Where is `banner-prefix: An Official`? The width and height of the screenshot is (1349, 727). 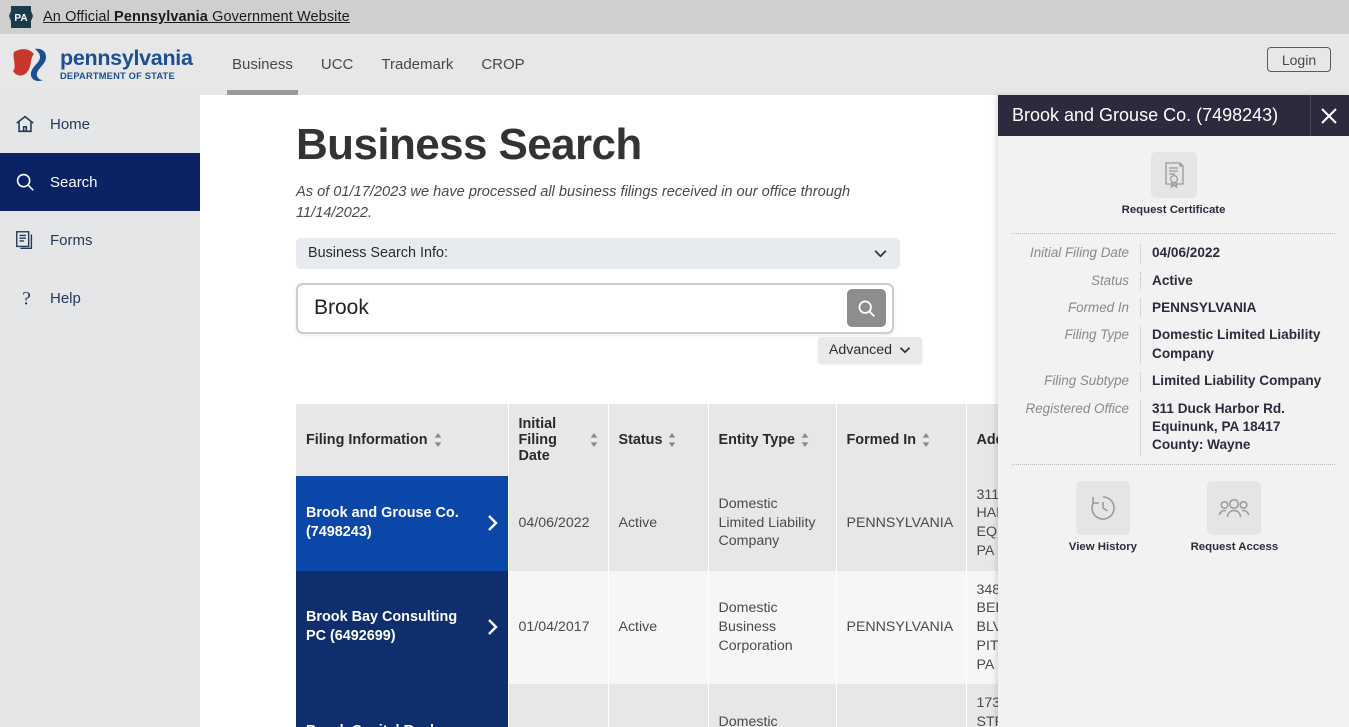 banner-prefix: An Official is located at coordinates (79, 17).